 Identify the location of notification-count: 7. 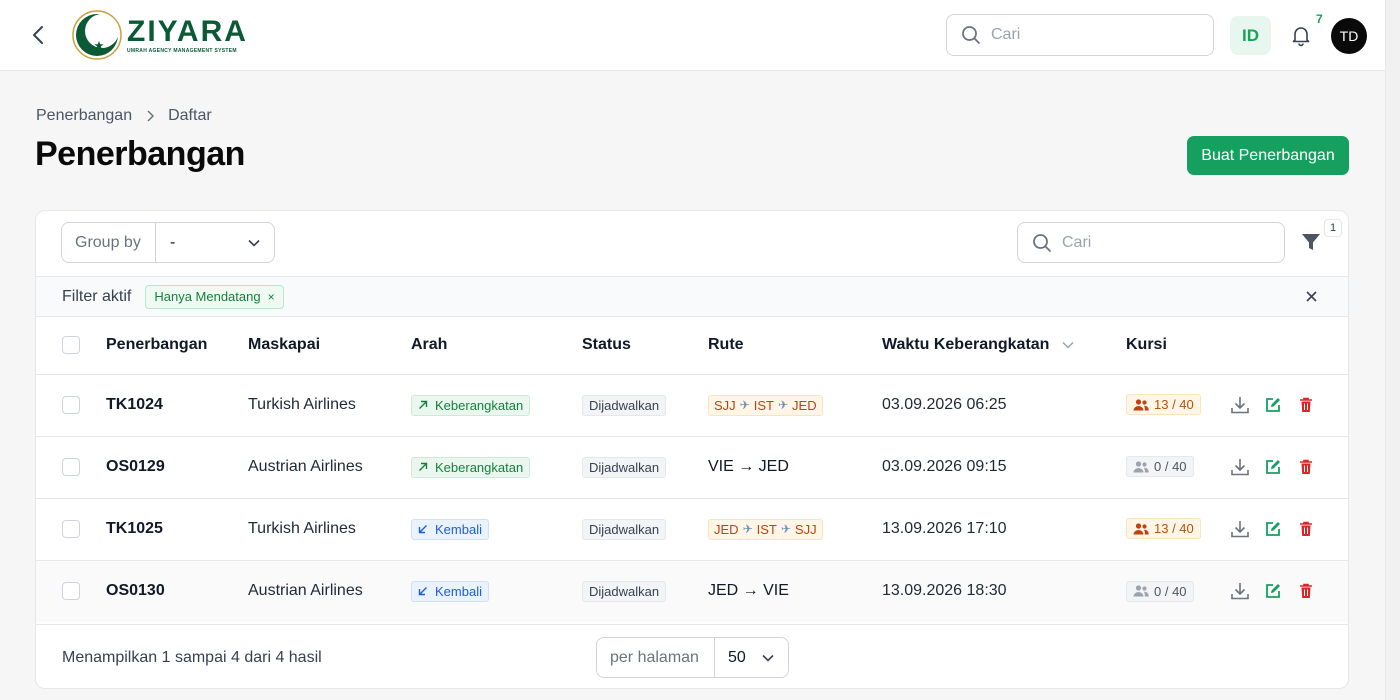
(1319, 19).